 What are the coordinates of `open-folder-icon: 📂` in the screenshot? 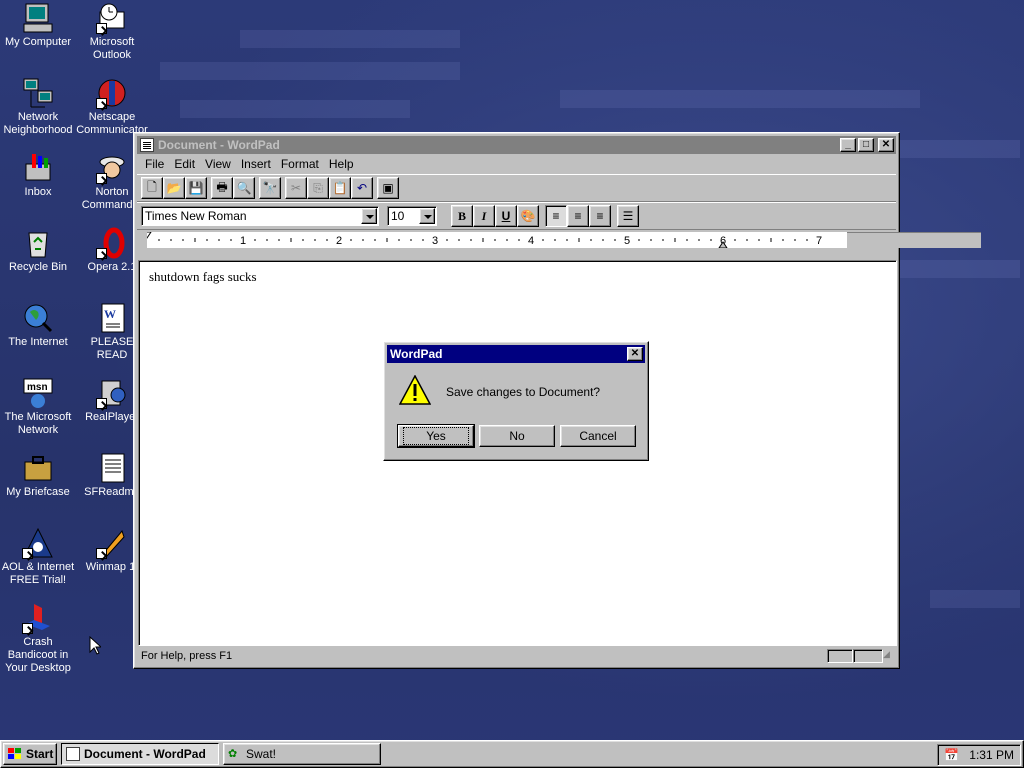 It's located at (174, 188).